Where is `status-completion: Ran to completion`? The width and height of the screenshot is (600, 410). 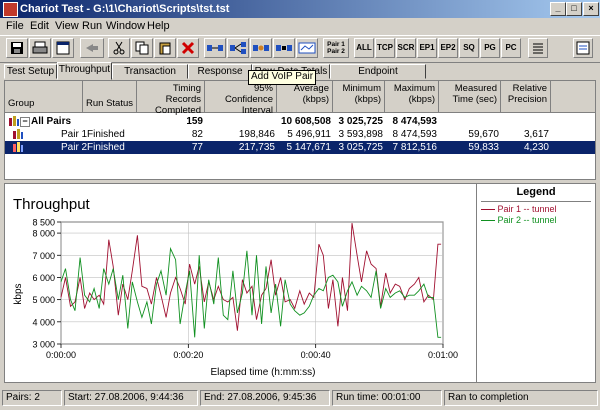 status-completion: Ran to completion is located at coordinates (521, 398).